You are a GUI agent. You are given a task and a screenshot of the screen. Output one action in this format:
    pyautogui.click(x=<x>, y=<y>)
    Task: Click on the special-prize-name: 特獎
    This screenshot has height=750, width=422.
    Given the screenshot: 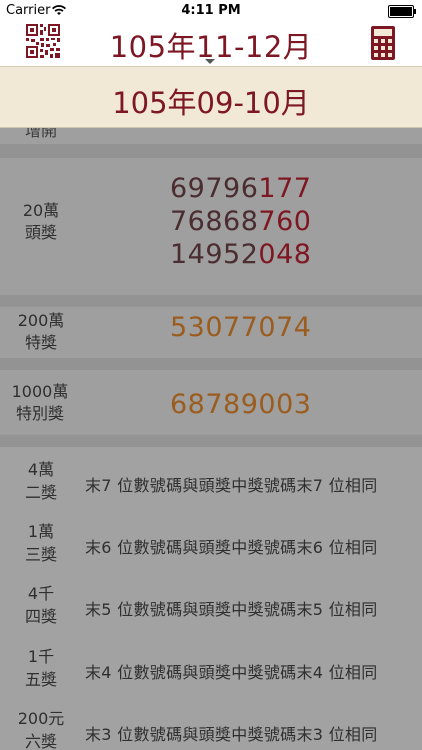 What is the action you would take?
    pyautogui.click(x=40, y=342)
    